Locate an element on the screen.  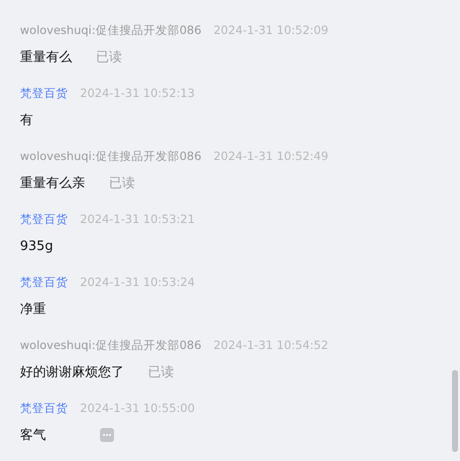
more-icon is located at coordinates (107, 435).